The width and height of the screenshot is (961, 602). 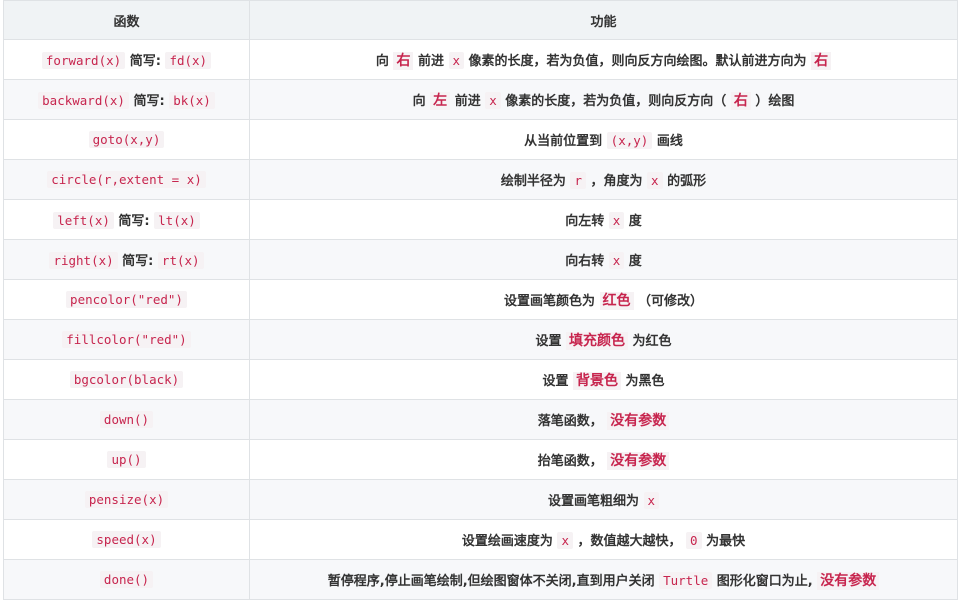 I want to click on code-snippet: down(), so click(x=126, y=419).